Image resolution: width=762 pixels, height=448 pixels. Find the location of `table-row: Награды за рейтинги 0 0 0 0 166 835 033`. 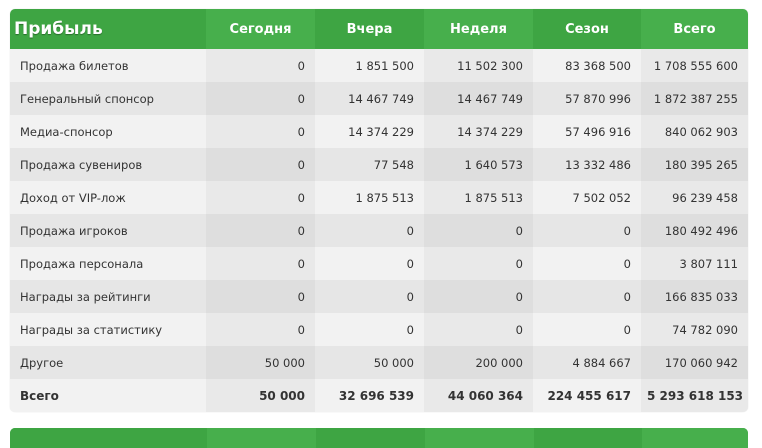

table-row: Награды за рейтинги 0 0 0 0 166 835 033 is located at coordinates (379, 296).